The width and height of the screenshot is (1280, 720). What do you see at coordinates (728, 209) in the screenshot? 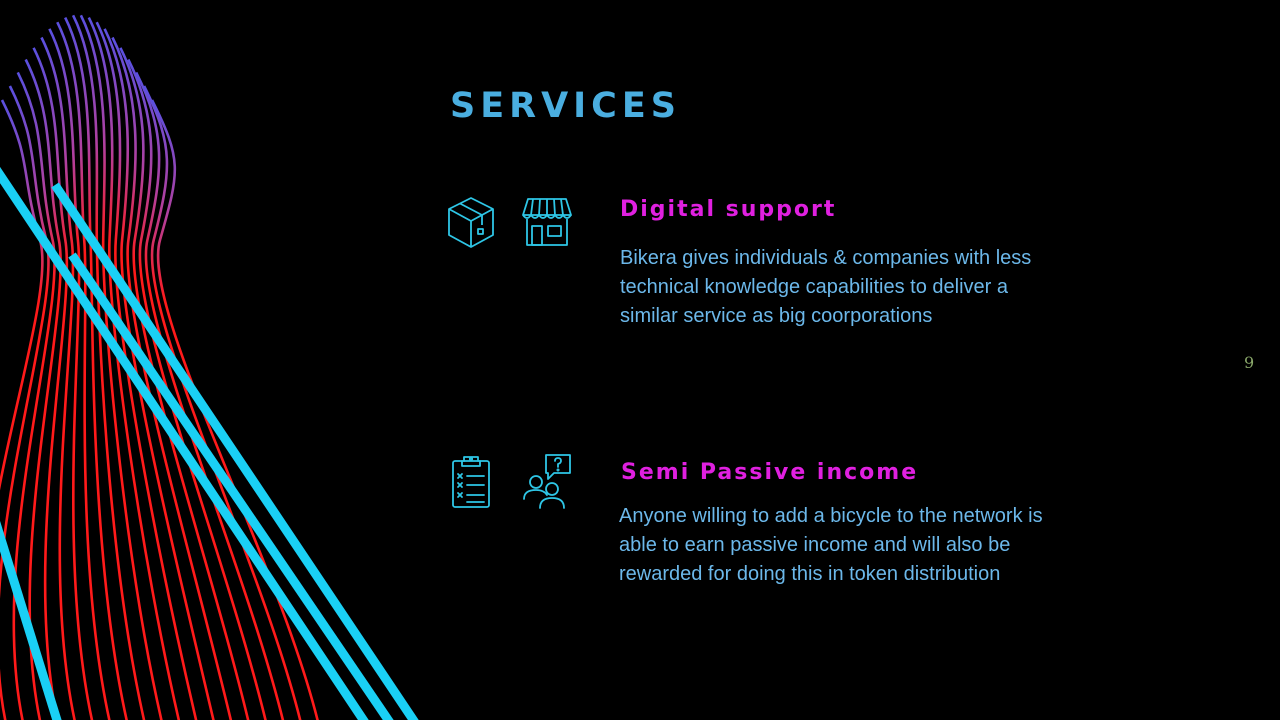
I see `service-heading-digital-support: Digital support` at bounding box center [728, 209].